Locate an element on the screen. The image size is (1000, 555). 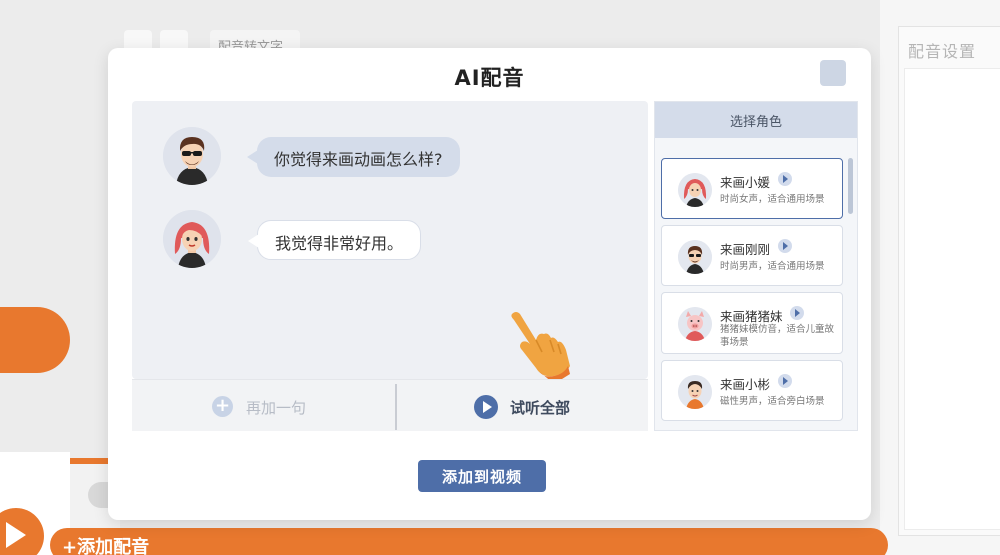
scrollbar is located at coordinates (850, 186).